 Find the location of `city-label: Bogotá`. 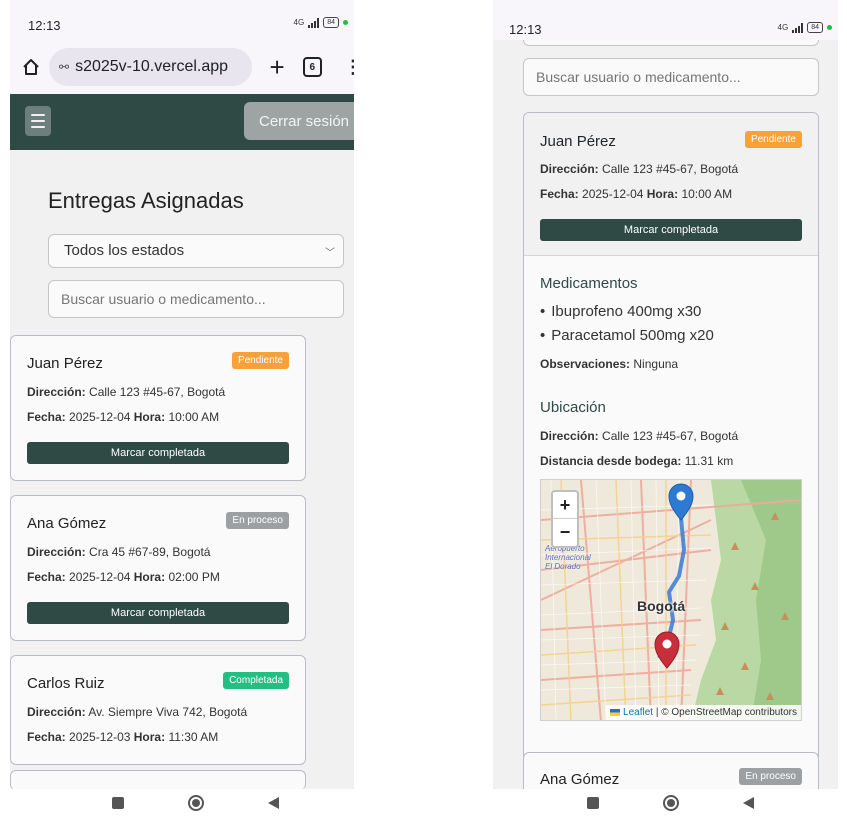

city-label: Bogotá is located at coordinates (661, 606).